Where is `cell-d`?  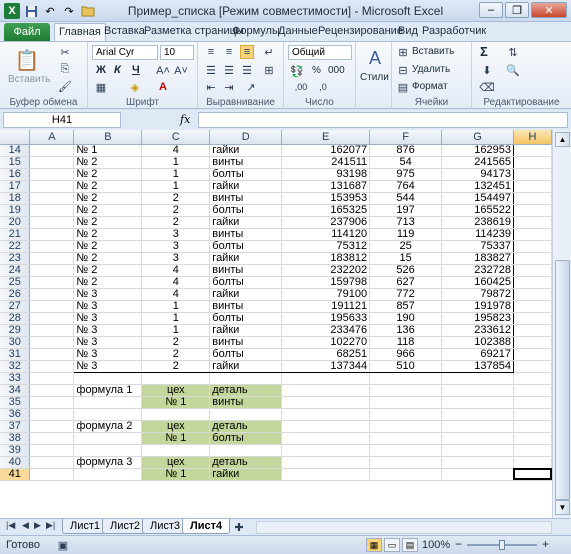 cell-d is located at coordinates (246, 414).